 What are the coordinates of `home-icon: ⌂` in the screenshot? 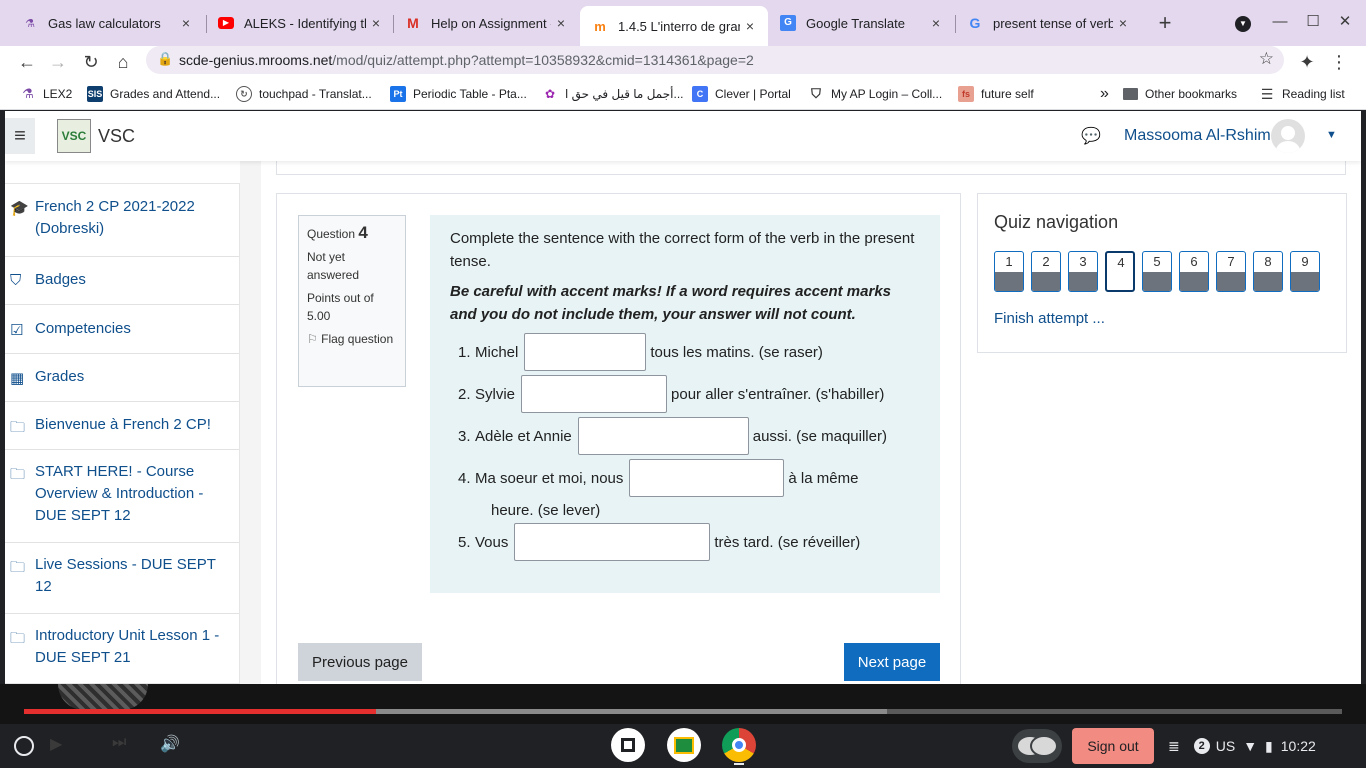 It's located at (123, 62).